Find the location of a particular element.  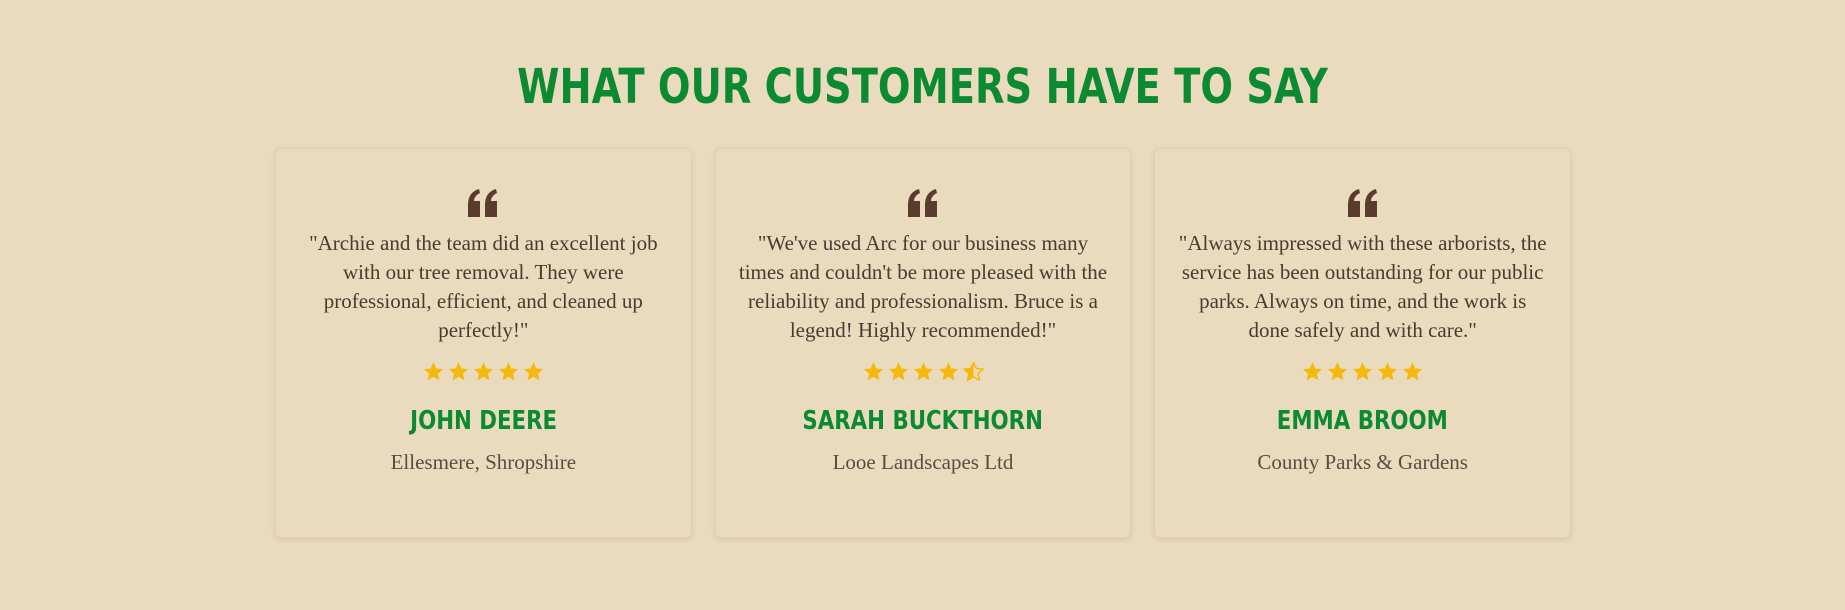

customer-name: Sarah Buckthorn is located at coordinates (923, 421).